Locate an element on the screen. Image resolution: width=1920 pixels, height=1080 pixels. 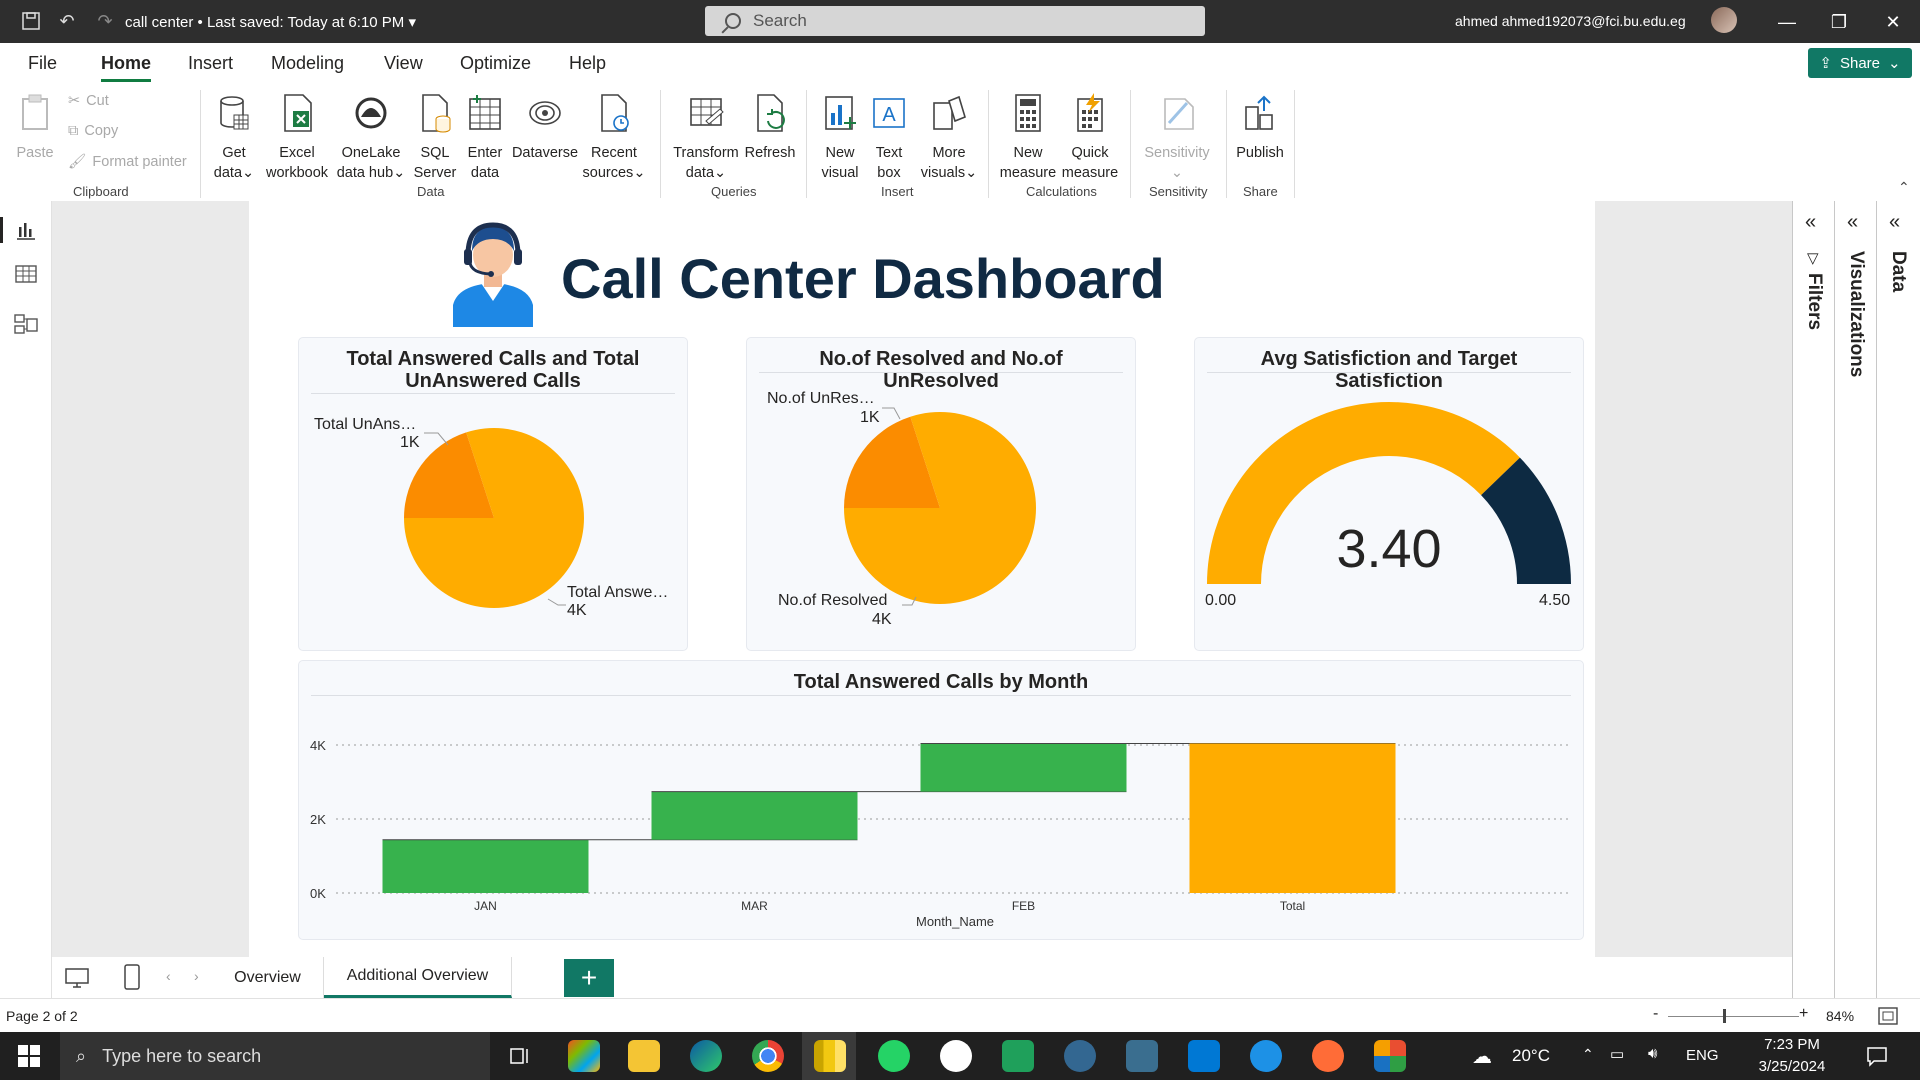
power-bi-app-icon is located at coordinates (830, 1056).